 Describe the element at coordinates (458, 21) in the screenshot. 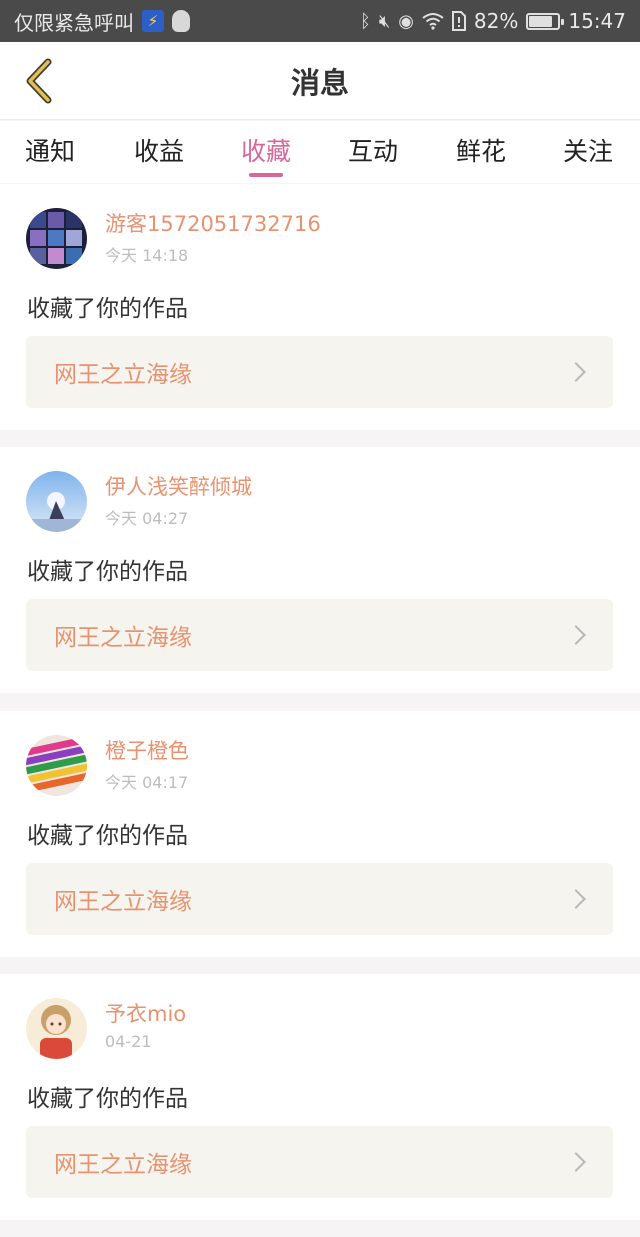

I see `sim-icon` at that location.